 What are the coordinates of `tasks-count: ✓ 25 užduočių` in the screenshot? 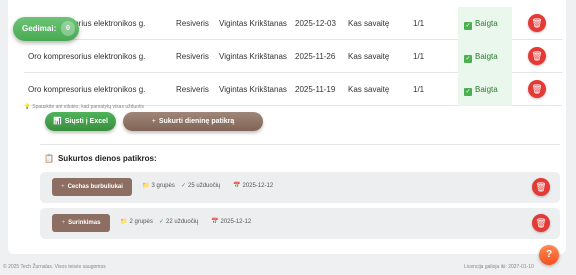 It's located at (200, 185).